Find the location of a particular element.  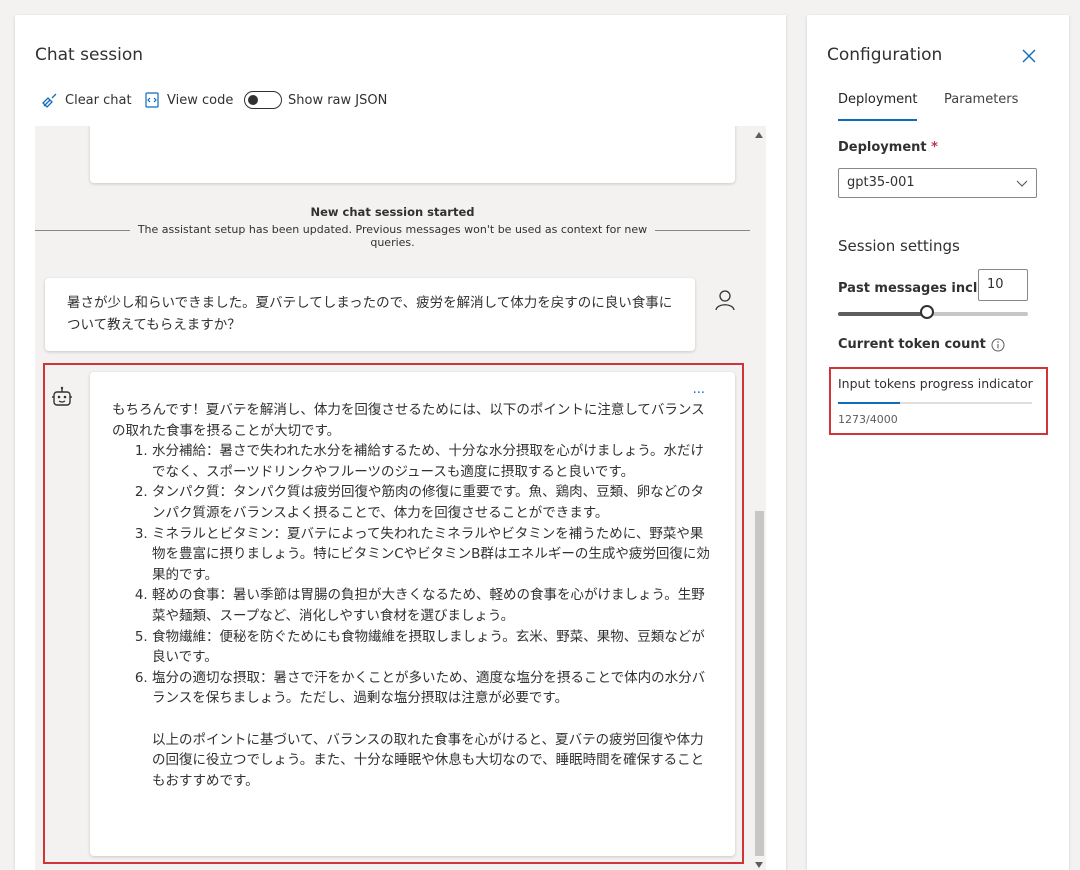

close-icon is located at coordinates (1029, 56).